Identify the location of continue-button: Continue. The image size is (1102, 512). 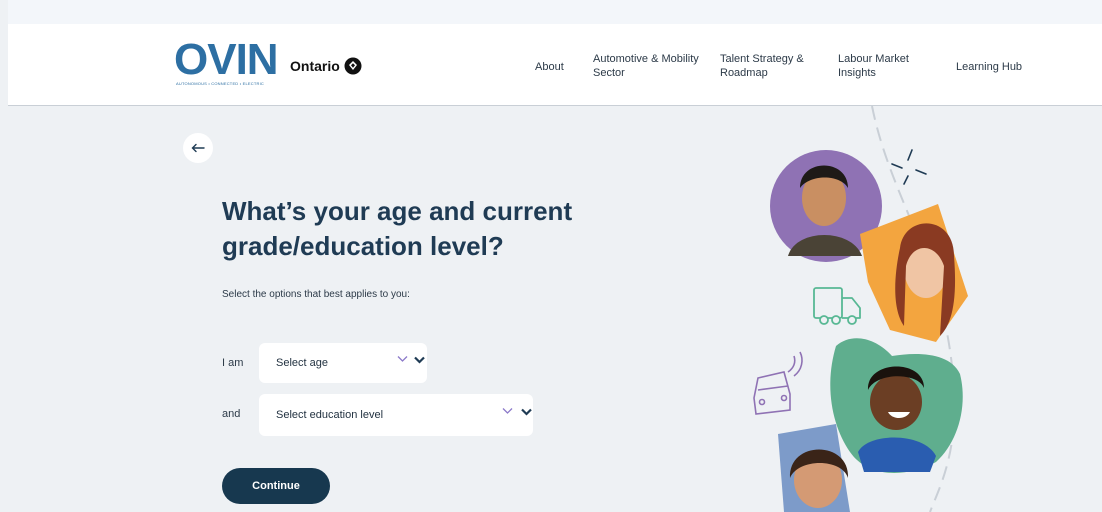
(276, 486).